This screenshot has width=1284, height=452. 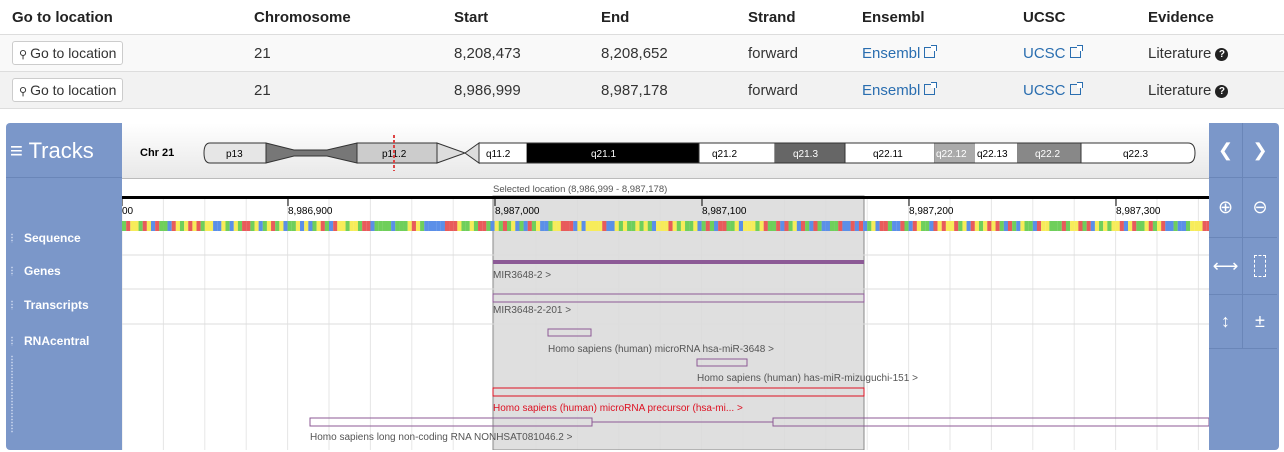 I want to click on scroll-left-button: ❮, so click(x=1226, y=150).